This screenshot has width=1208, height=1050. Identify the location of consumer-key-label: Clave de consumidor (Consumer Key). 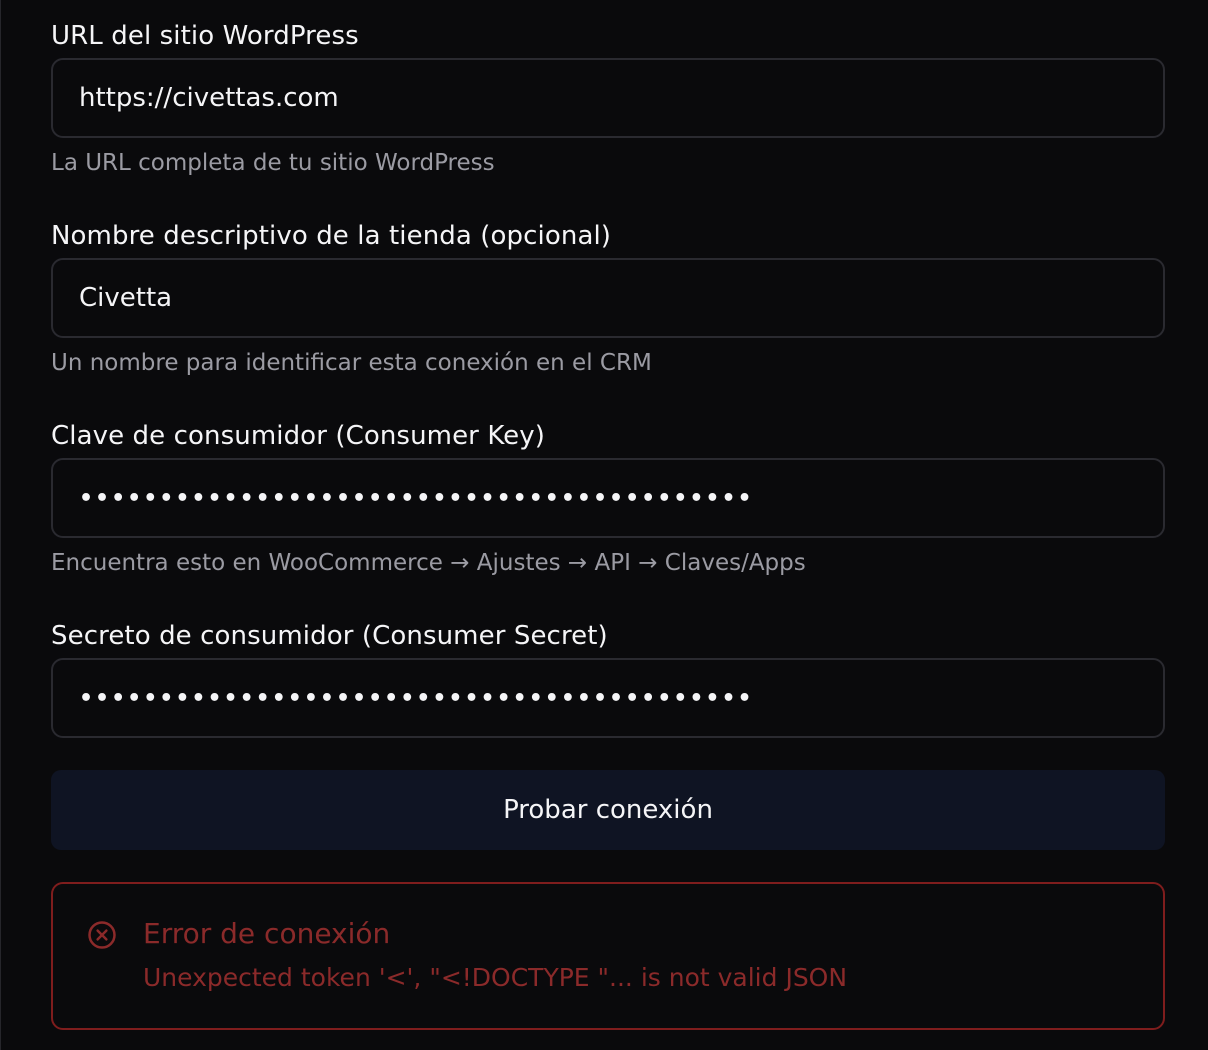
(298, 436).